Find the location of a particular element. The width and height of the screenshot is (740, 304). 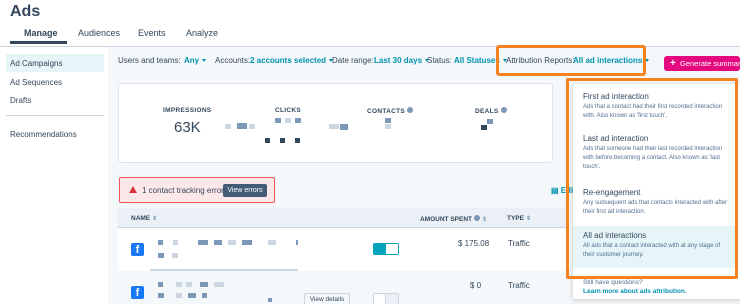

tab-analyze: Analyze is located at coordinates (202, 33).